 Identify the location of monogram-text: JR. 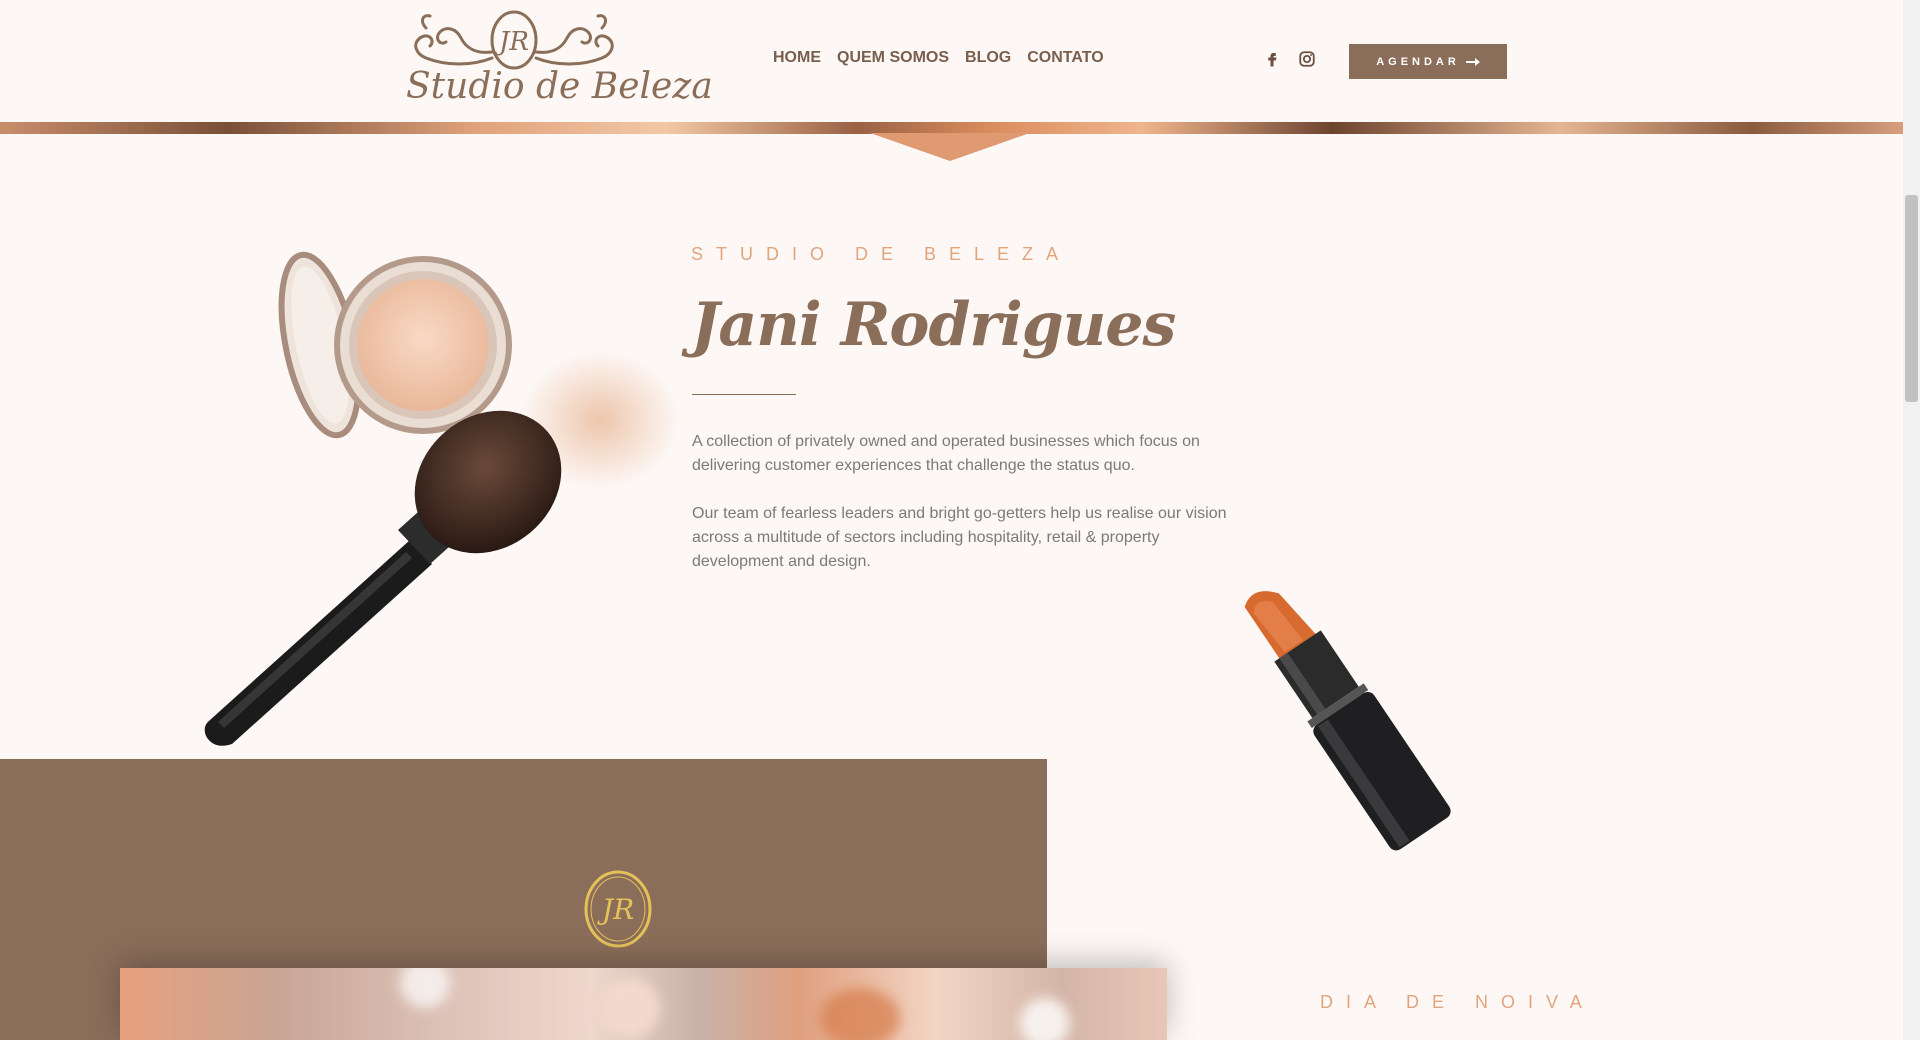
(615, 909).